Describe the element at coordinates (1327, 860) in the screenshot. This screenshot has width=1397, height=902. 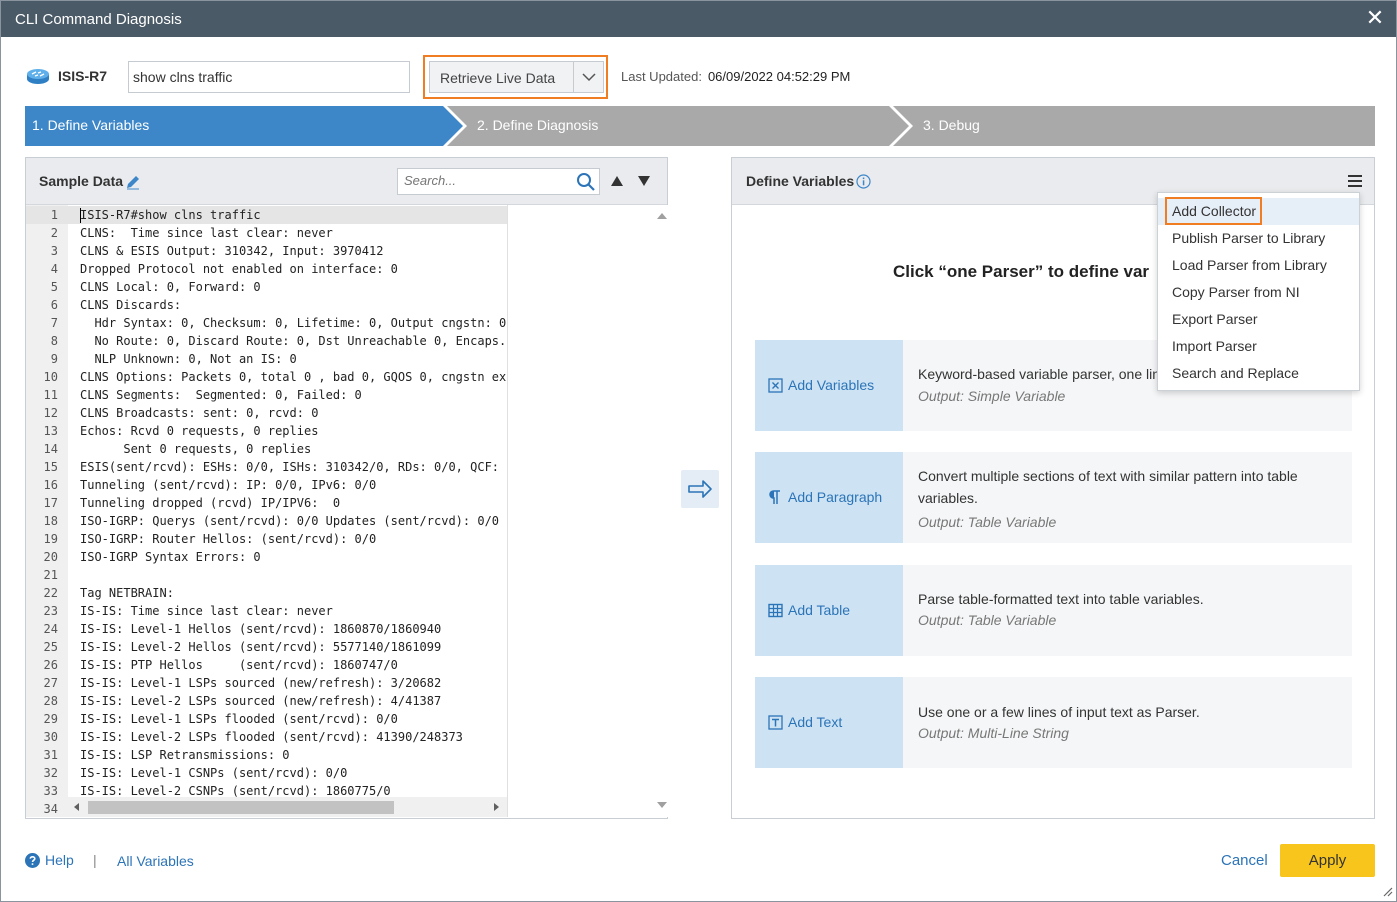
I see `apply-button: Apply` at that location.